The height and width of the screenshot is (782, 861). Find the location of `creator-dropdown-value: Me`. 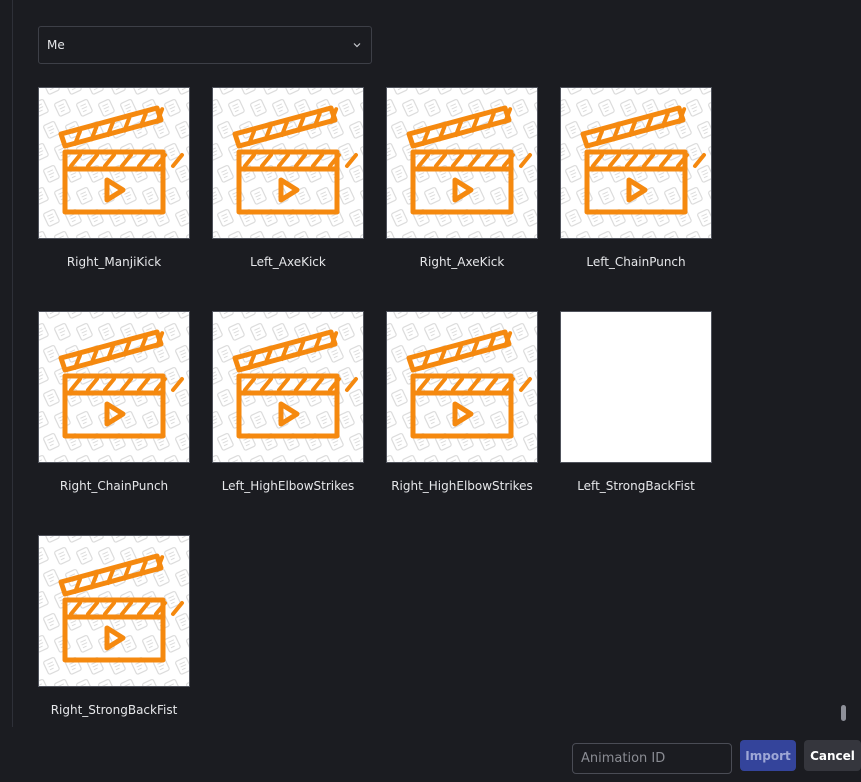

creator-dropdown-value: Me is located at coordinates (56, 45).